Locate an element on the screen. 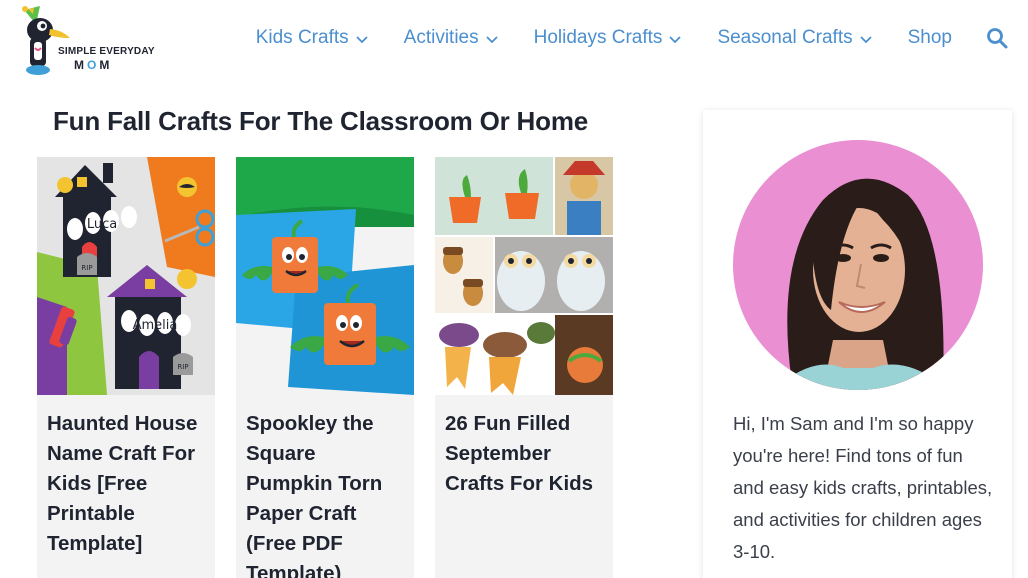 The image size is (1028, 578). name-tag-amelia: Amelia is located at coordinates (155, 325).